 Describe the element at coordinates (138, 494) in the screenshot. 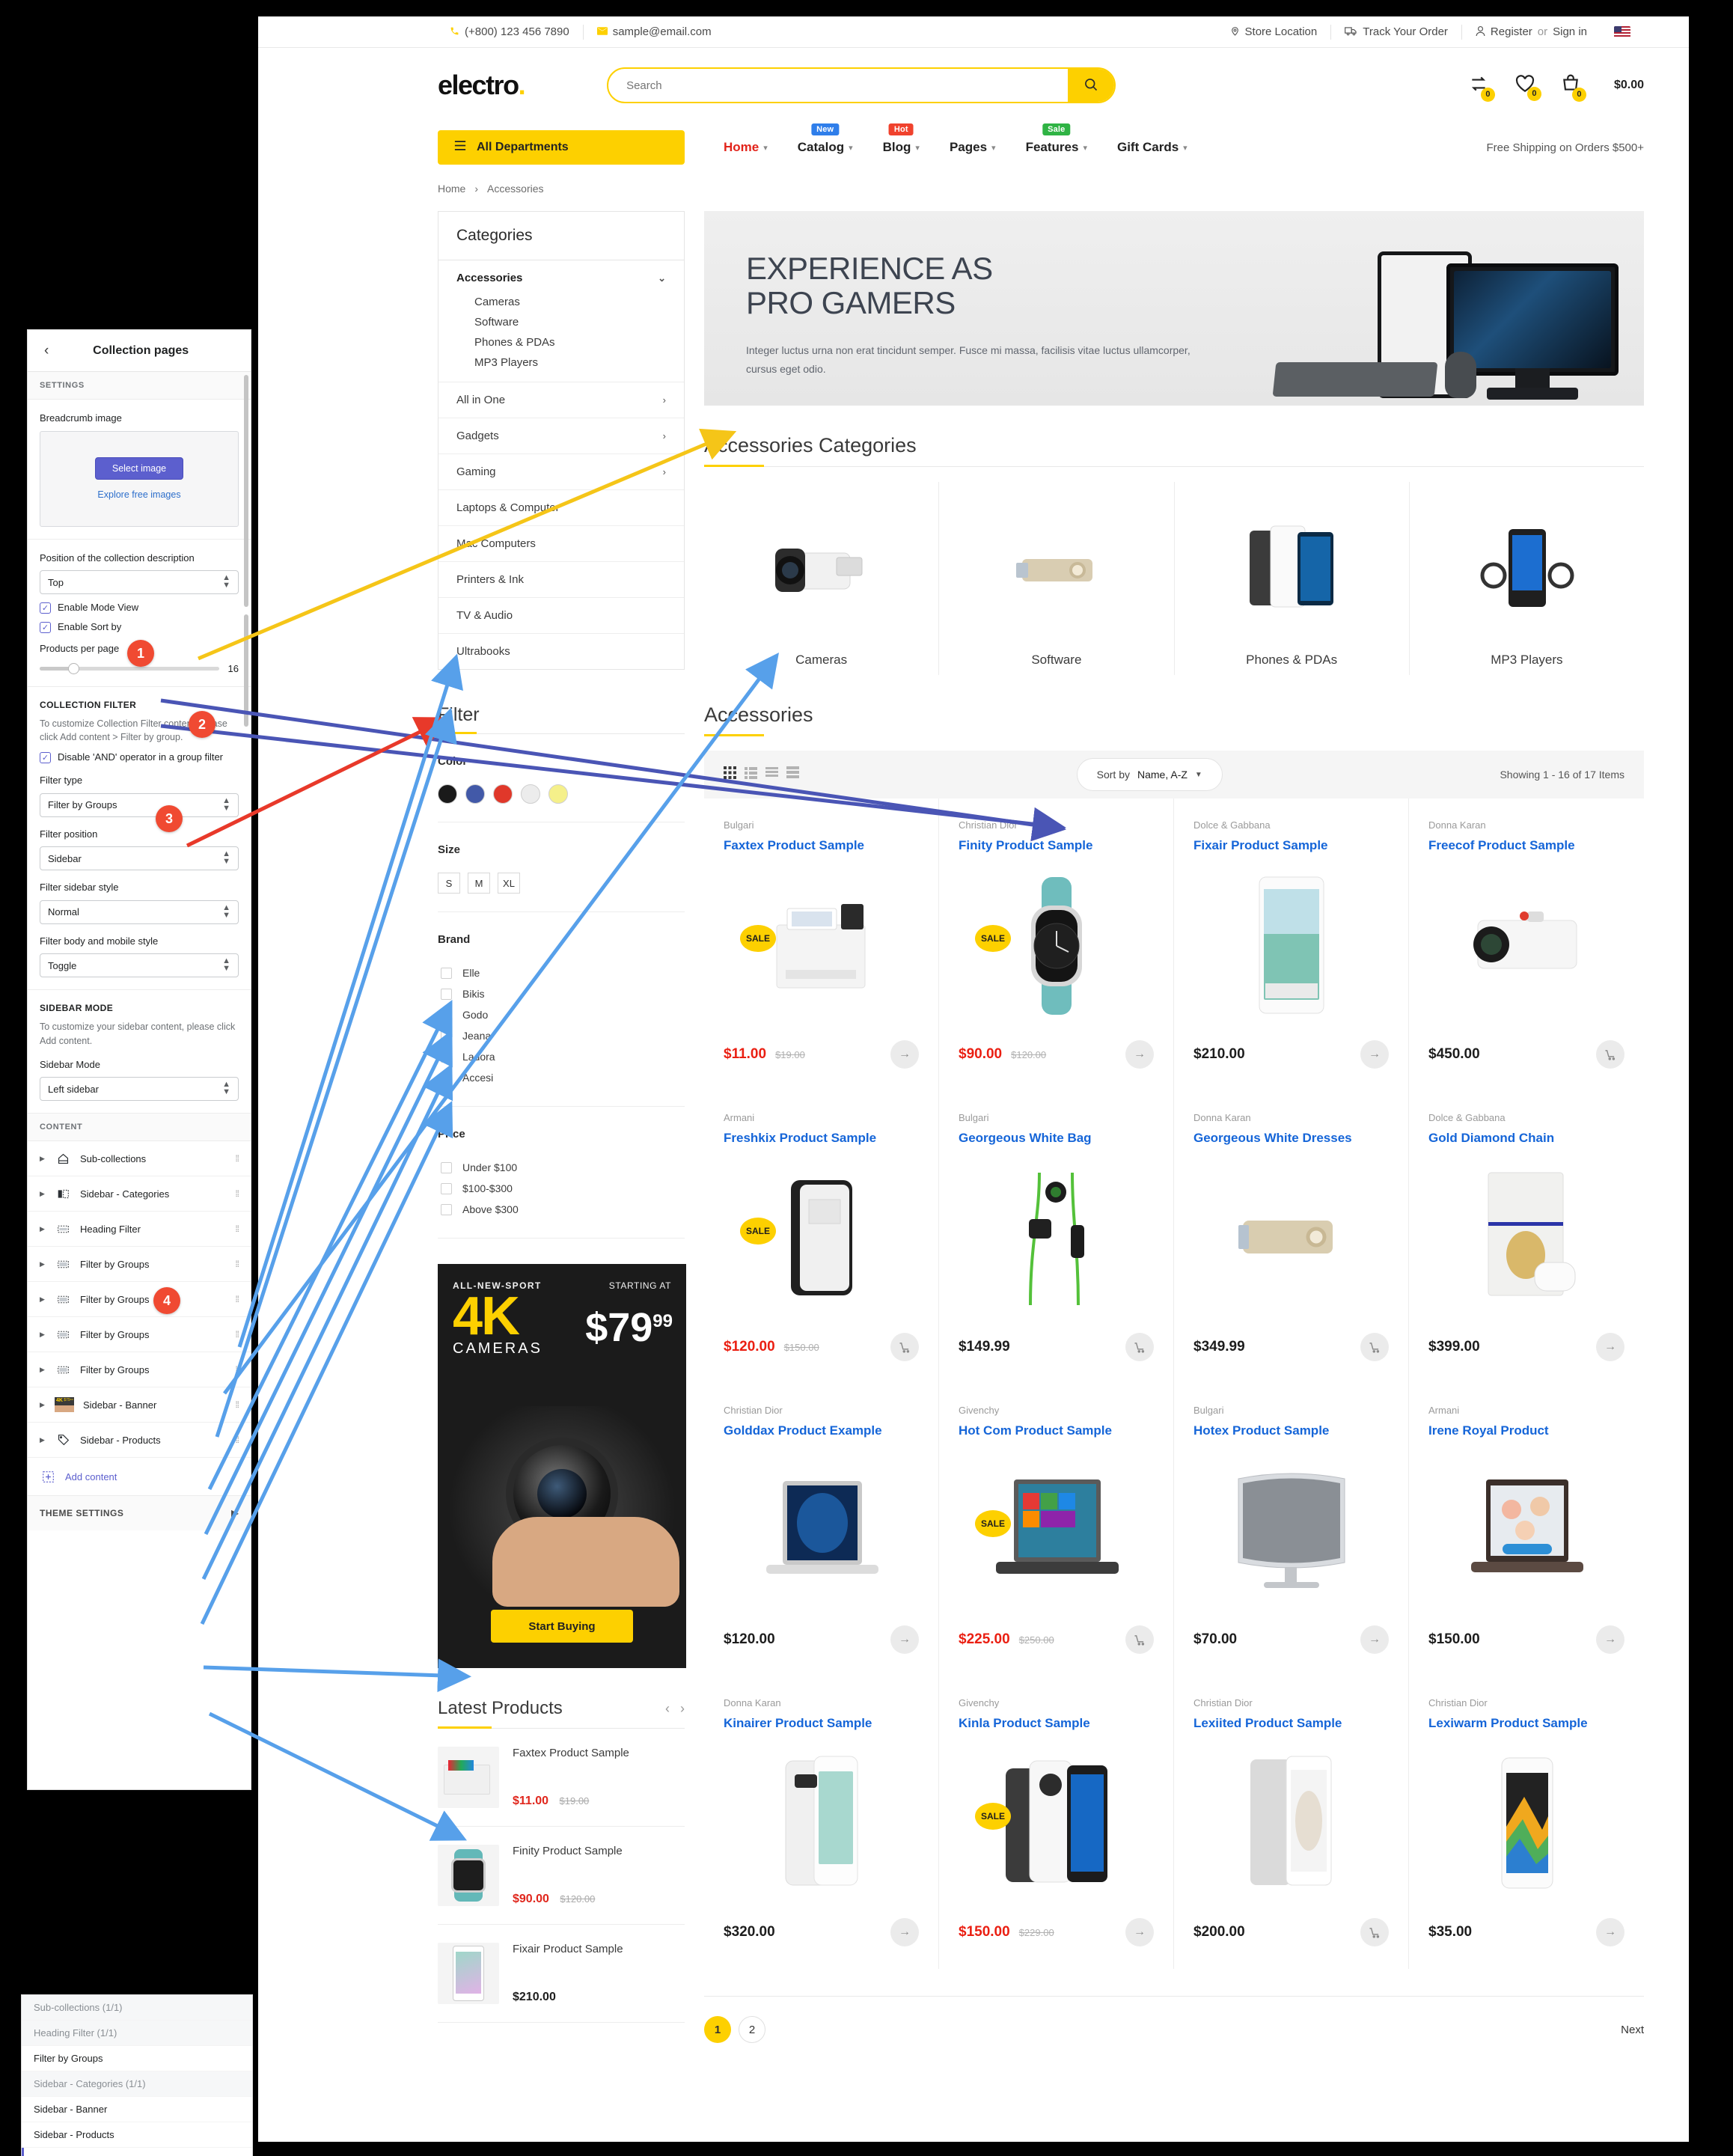

I see `explore-free-images-link: Explore free images` at that location.